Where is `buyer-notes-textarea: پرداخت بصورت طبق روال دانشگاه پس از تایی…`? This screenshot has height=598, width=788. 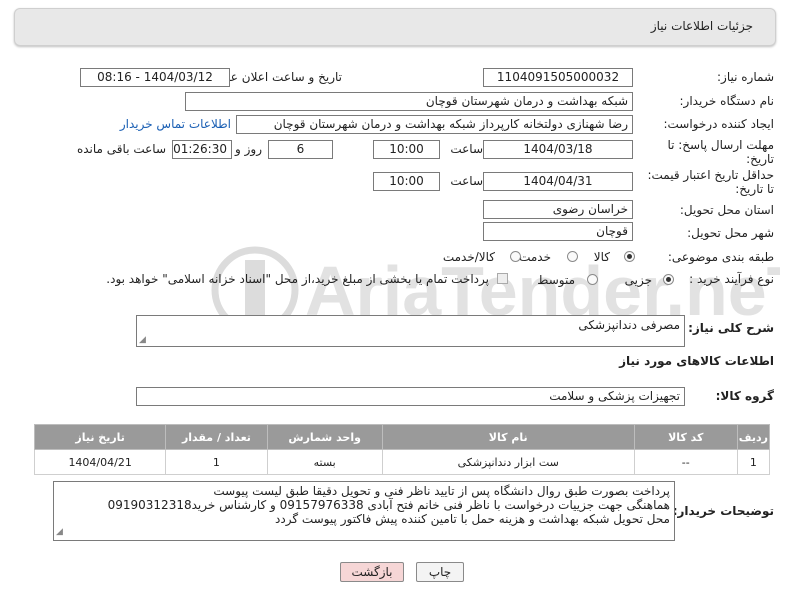
buyer-notes-textarea: پرداخت بصورت طبق روال دانشگاه پس از تایی… is located at coordinates (364, 511).